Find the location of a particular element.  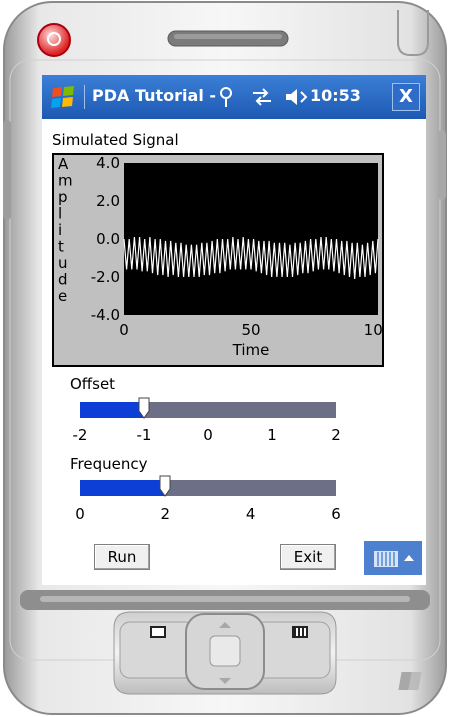

tick-label: 4 is located at coordinates (250, 514).